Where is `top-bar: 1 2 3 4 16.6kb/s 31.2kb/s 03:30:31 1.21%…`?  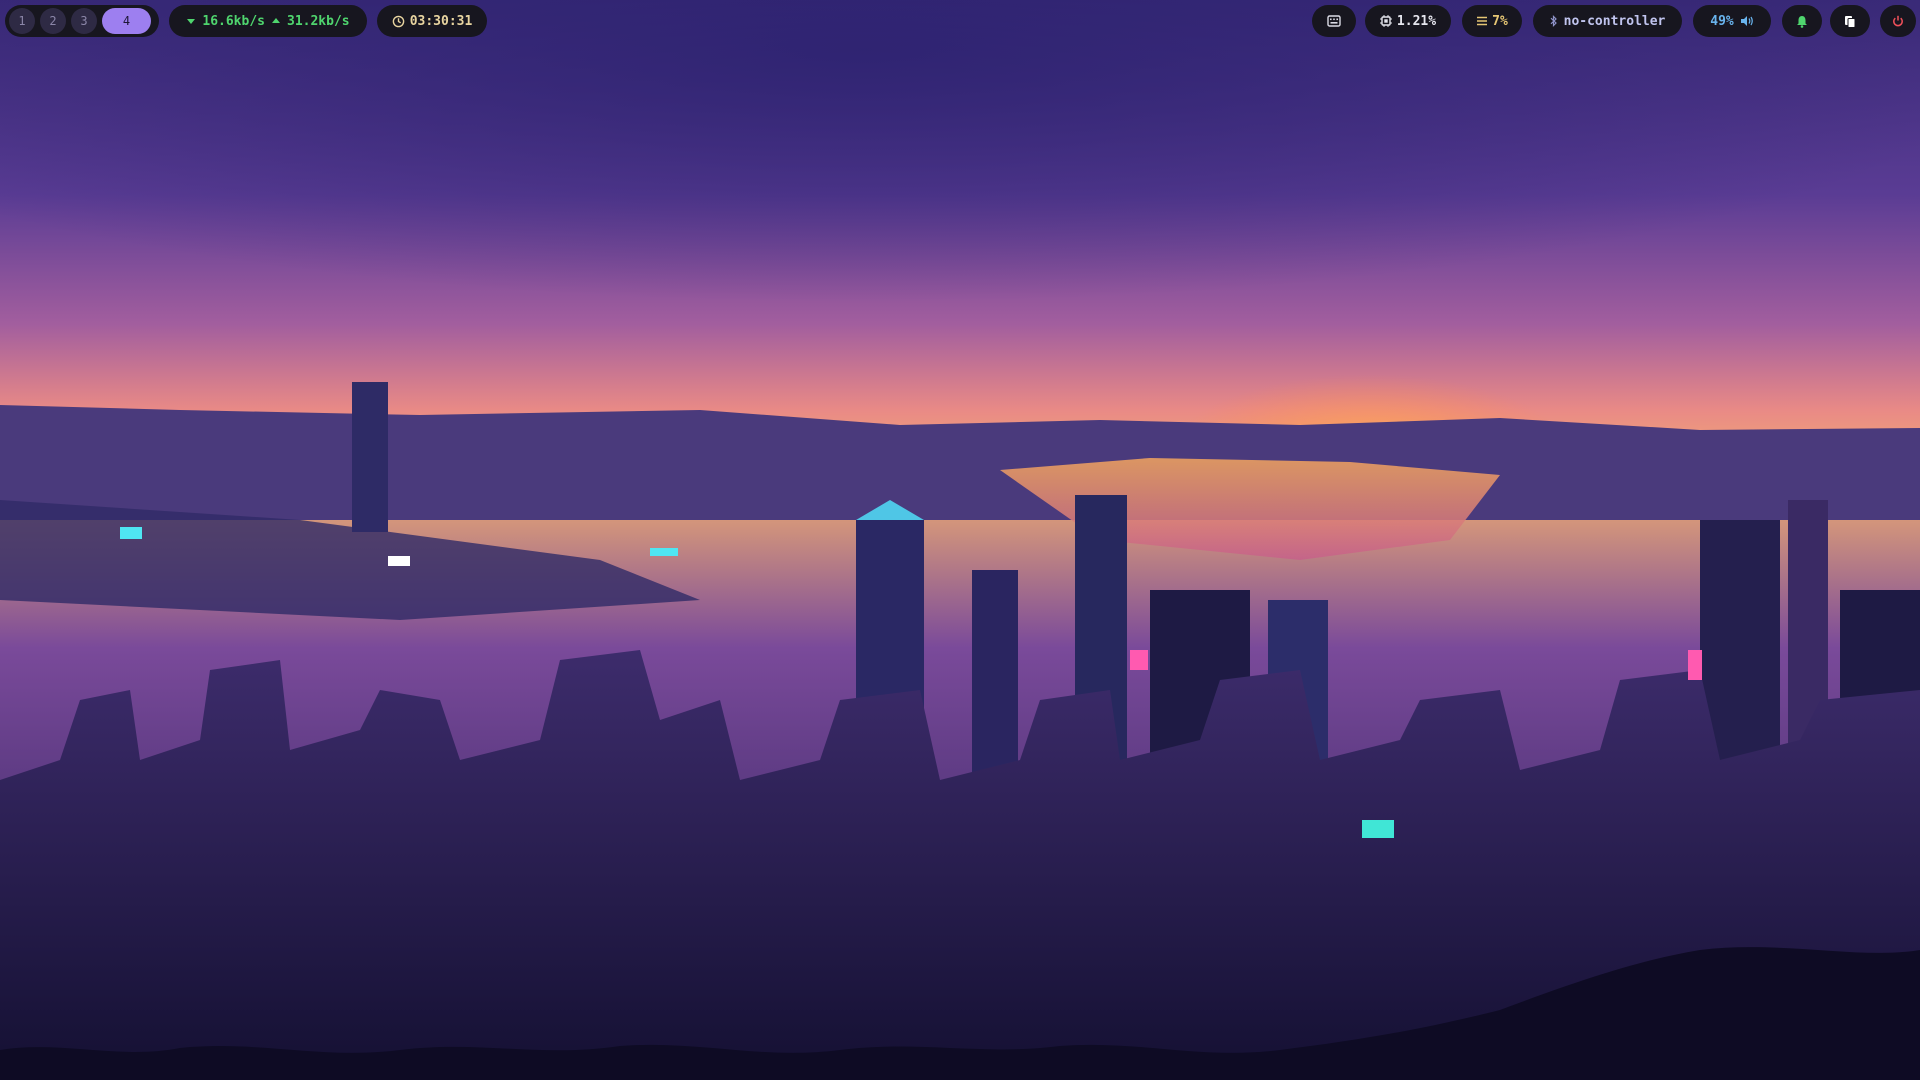 top-bar: 1 2 3 4 16.6kb/s 31.2kb/s 03:30:31 1.21%… is located at coordinates (960, 21).